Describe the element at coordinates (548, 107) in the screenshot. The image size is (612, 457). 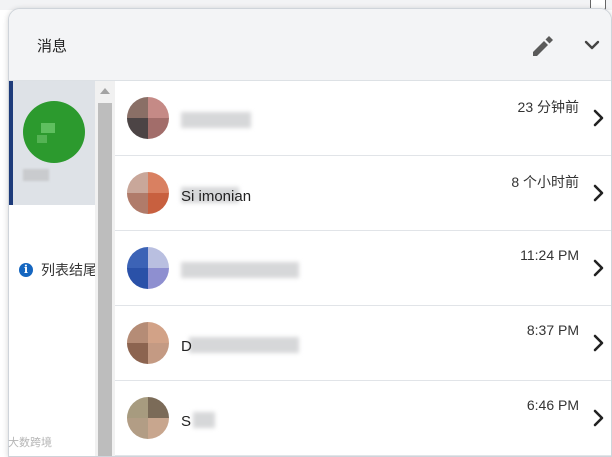
I see `message-time: 23 分钟前` at that location.